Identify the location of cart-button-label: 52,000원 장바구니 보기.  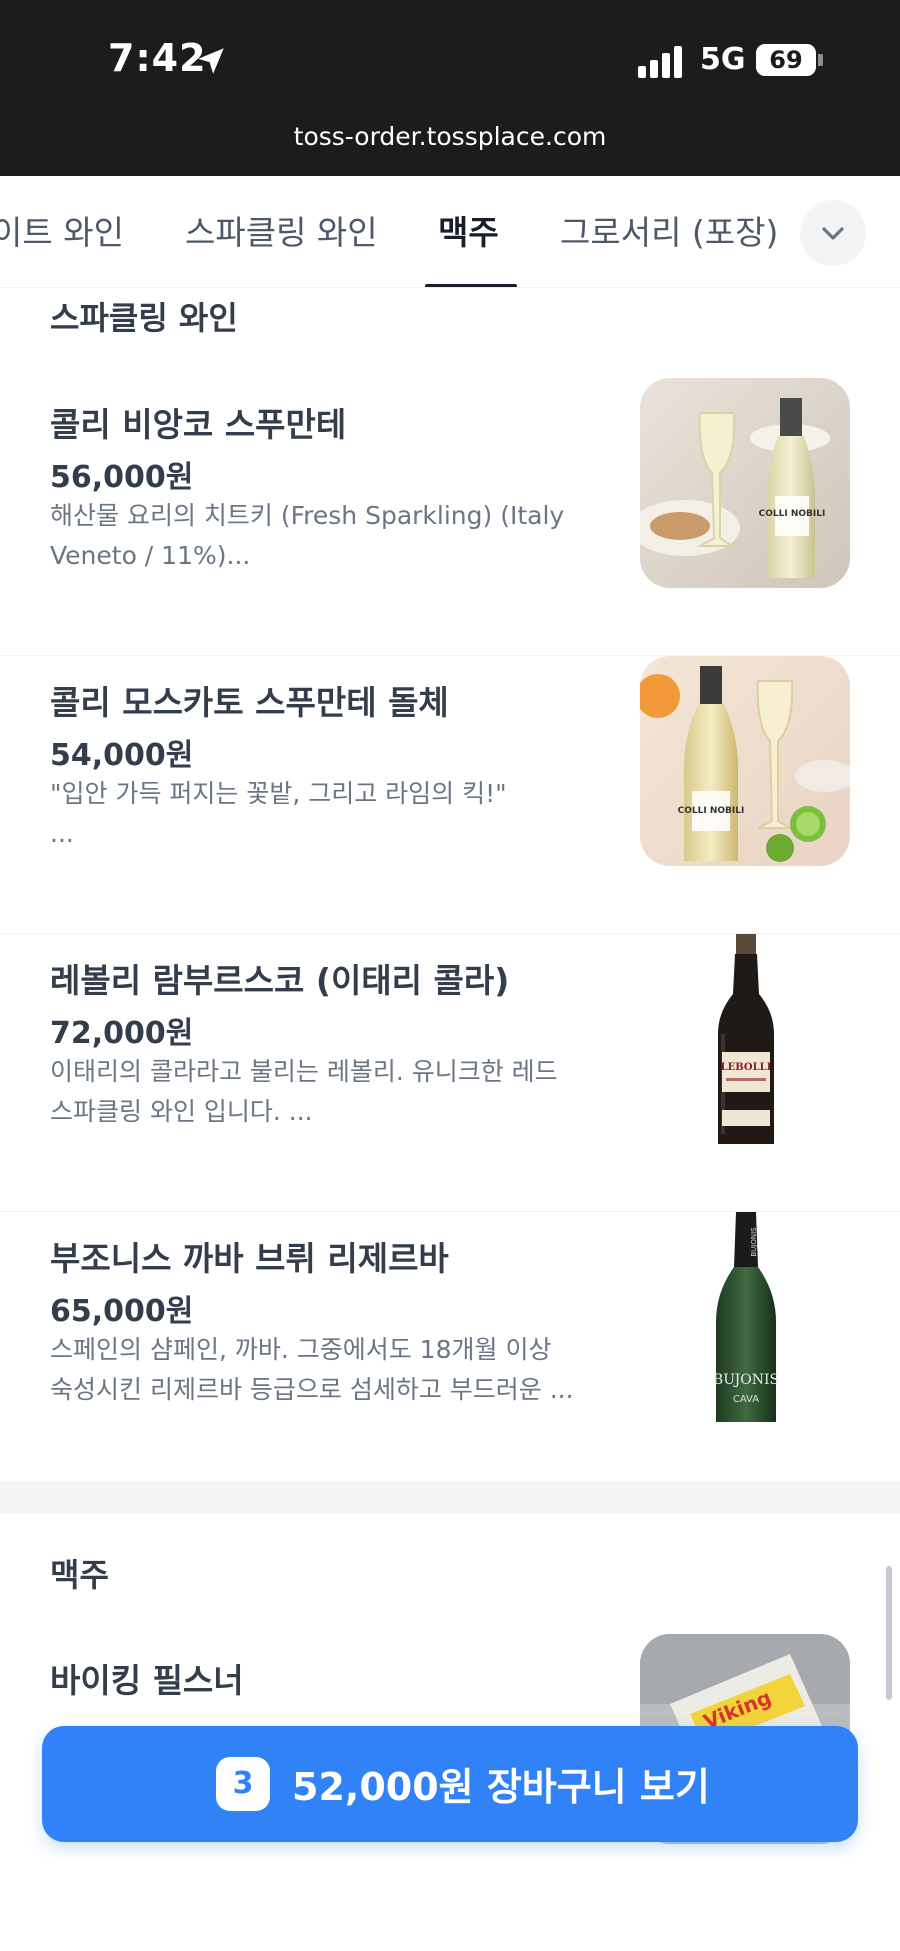
(501, 1787).